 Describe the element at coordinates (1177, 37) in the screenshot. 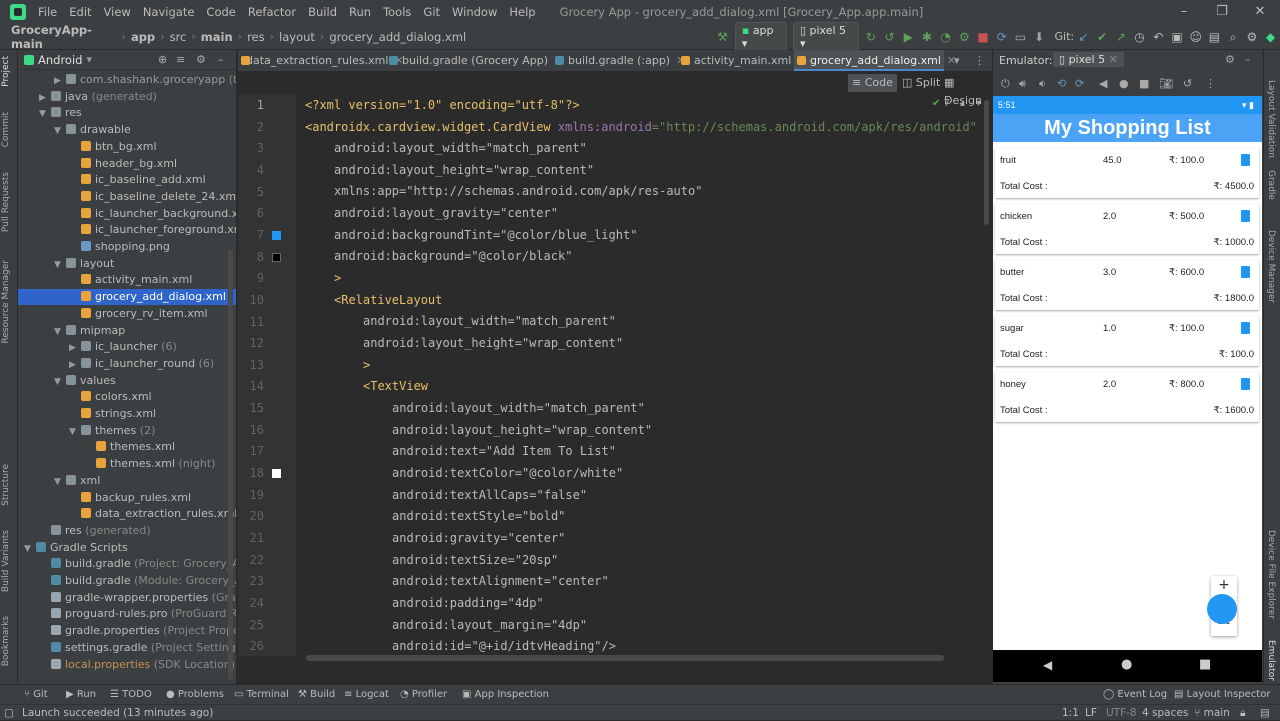

I see `device-mirror-icon: ▣` at that location.